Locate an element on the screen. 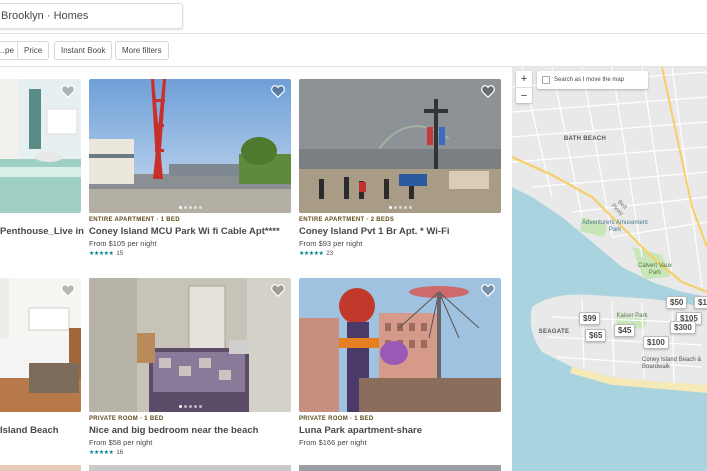  map-label-coney-island: Coney Island Beach & Boardwalk is located at coordinates (672, 363).